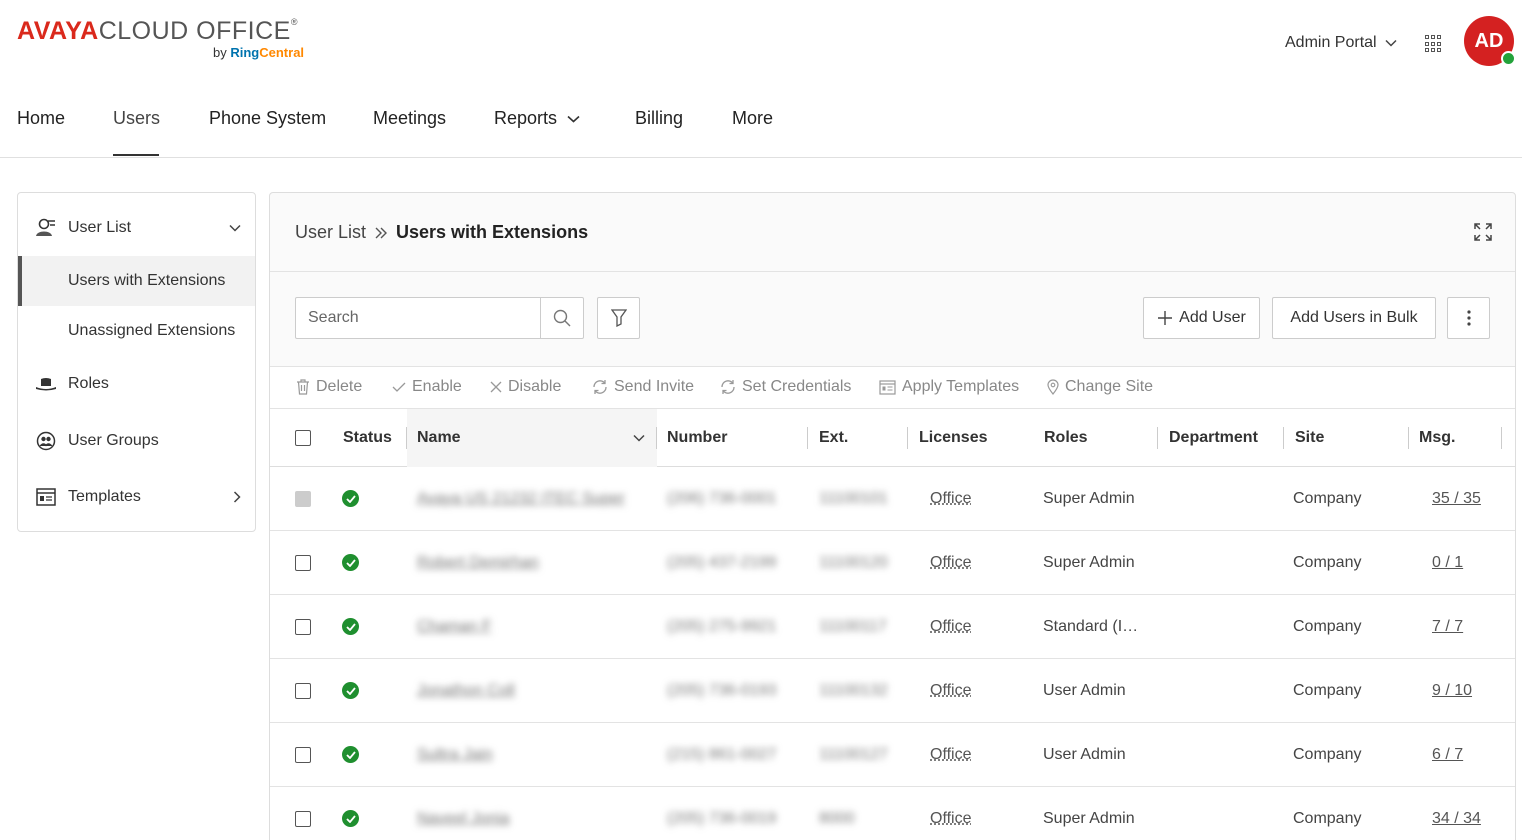 Image resolution: width=1522 pixels, height=840 pixels. I want to click on user-group-icon, so click(46, 441).